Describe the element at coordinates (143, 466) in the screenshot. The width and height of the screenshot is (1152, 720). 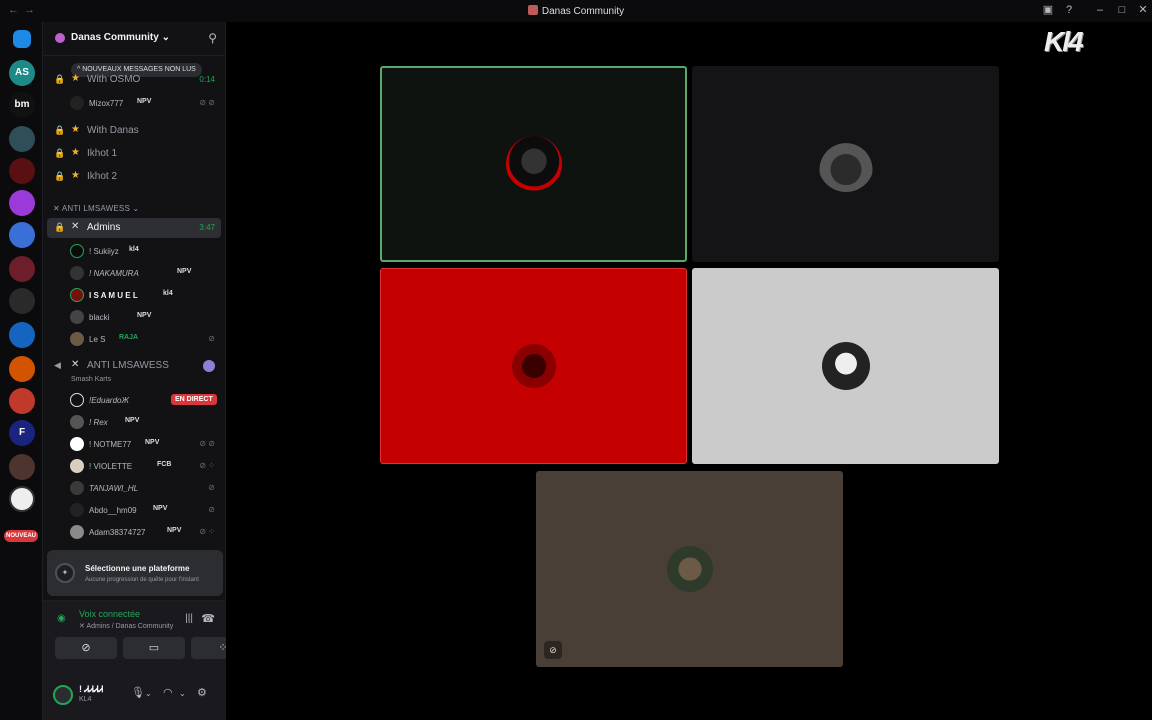
I see `voice-member: ! VIOLETTE FCB ⊘ ⁘` at that location.